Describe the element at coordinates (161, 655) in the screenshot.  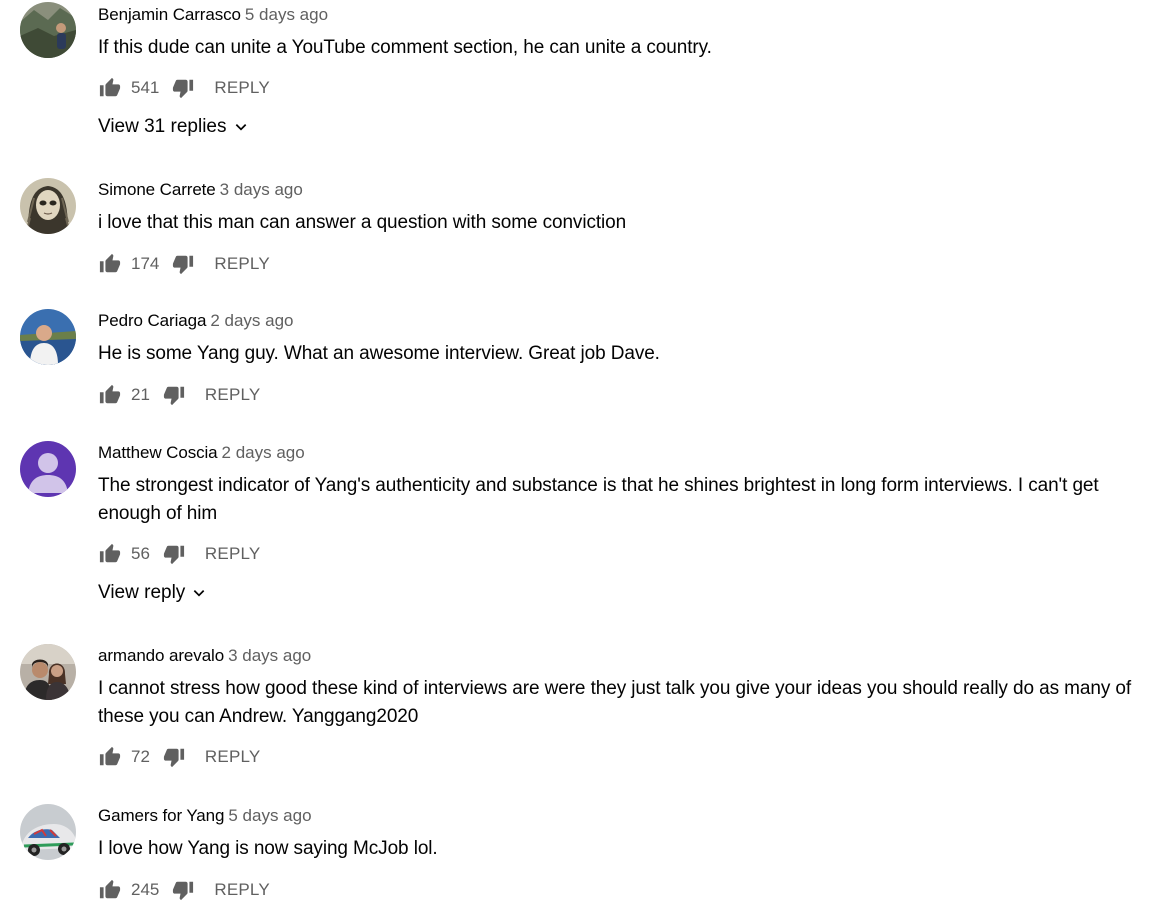
I see `comment-author: armando arevalo` at that location.